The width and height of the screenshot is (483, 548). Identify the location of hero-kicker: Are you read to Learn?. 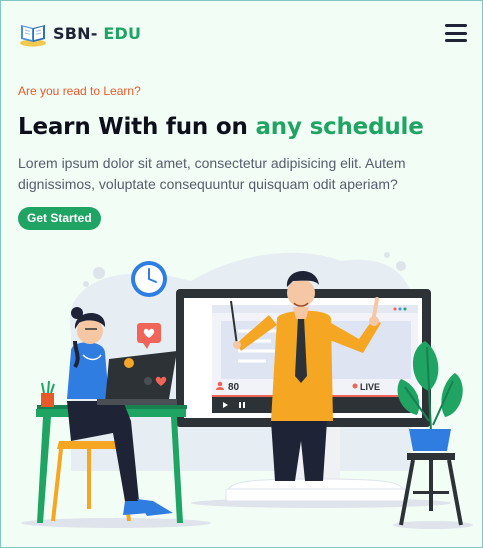
(79, 91).